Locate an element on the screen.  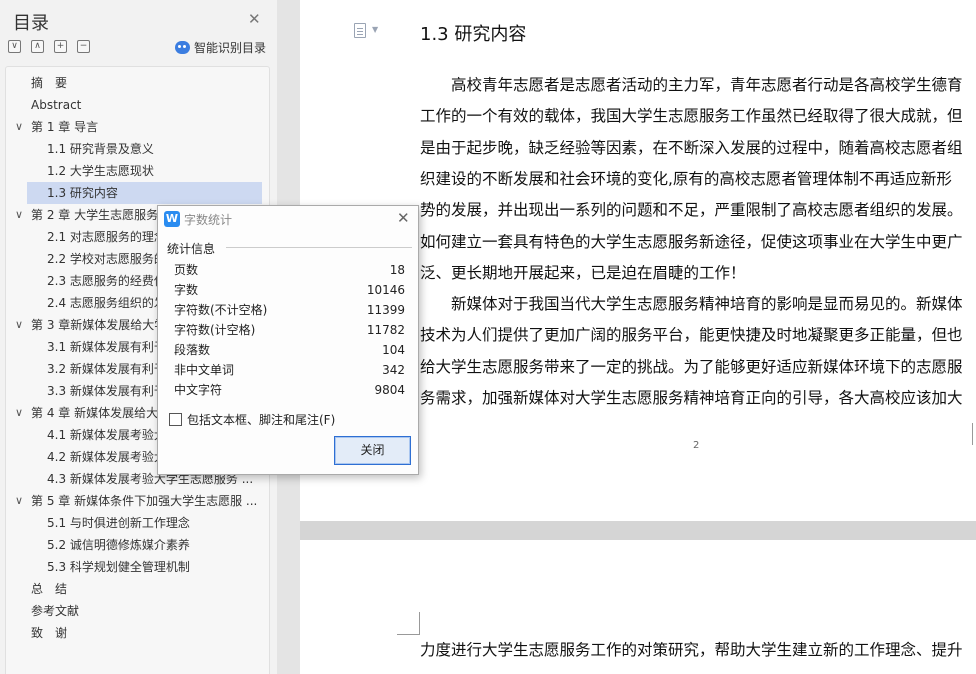
toc-item: 1.3 研究内容 is located at coordinates (144, 193).